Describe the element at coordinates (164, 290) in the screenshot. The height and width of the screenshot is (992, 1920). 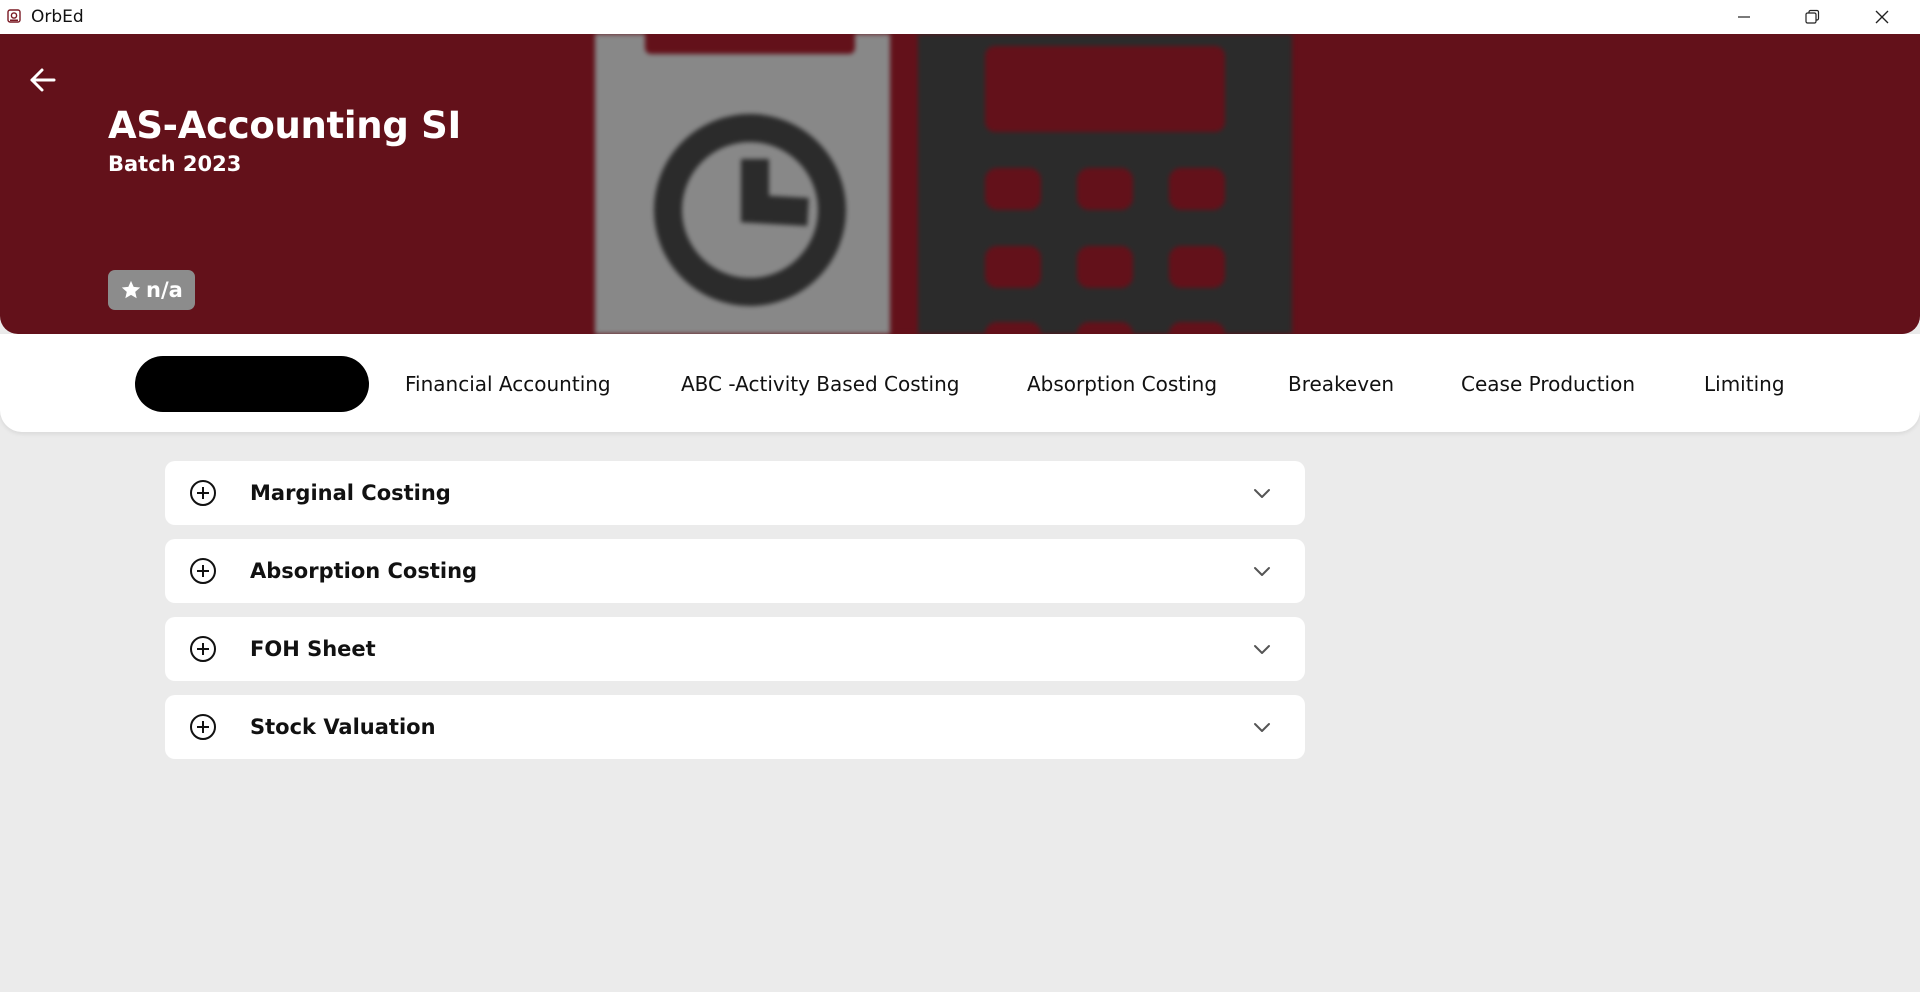
I see `rating-value: n/a` at that location.